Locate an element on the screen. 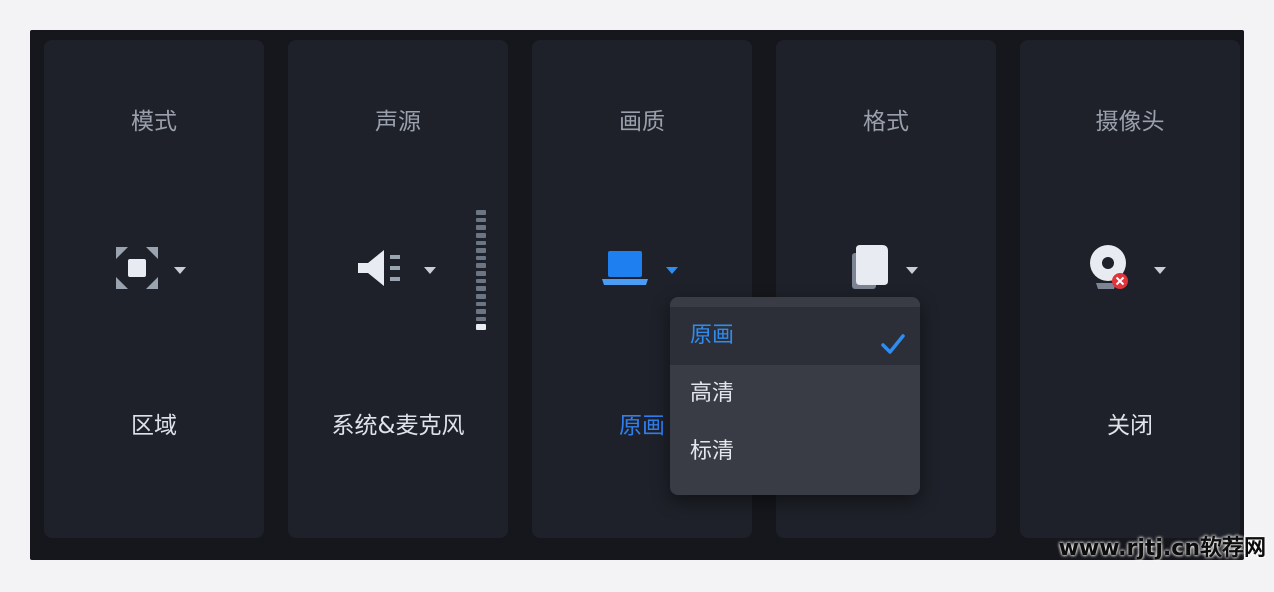  quality-option-original: 原画 is located at coordinates (795, 336).